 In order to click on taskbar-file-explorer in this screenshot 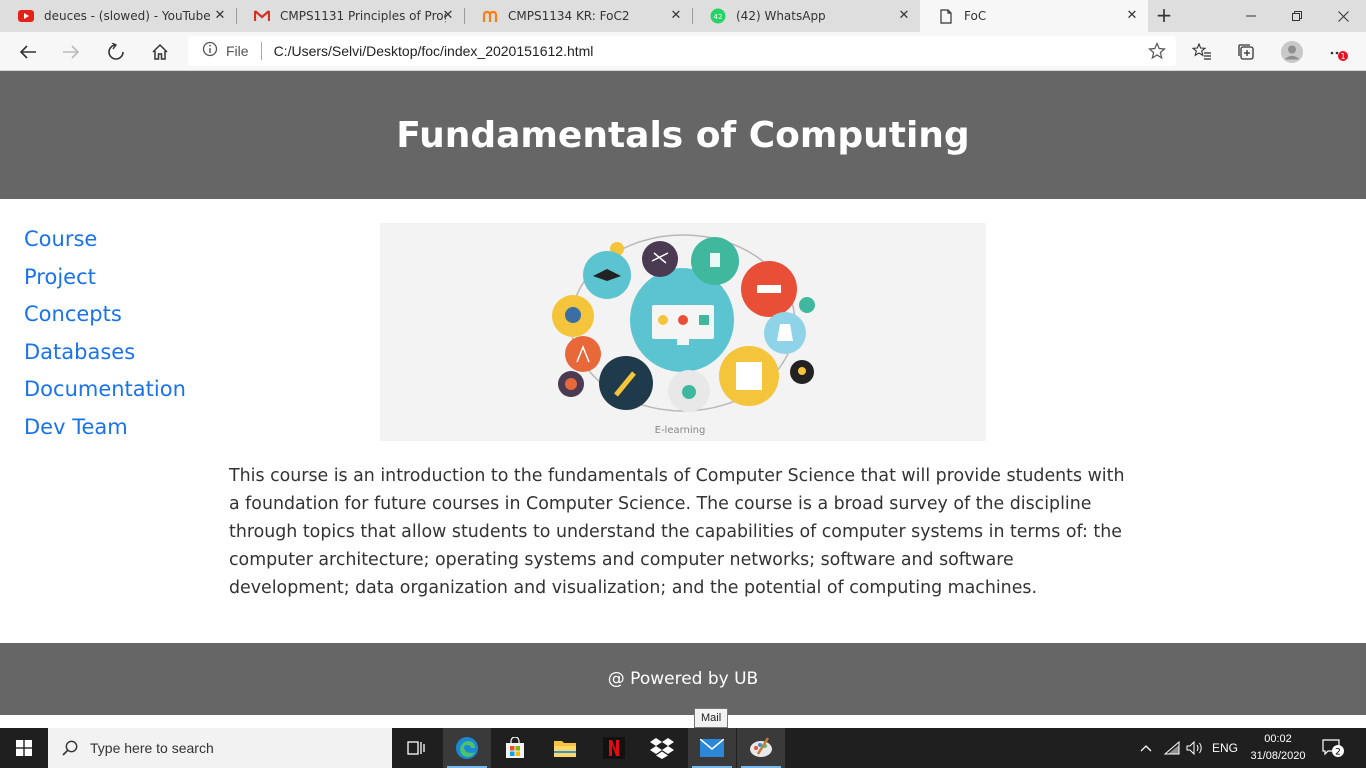, I will do `click(565, 748)`.